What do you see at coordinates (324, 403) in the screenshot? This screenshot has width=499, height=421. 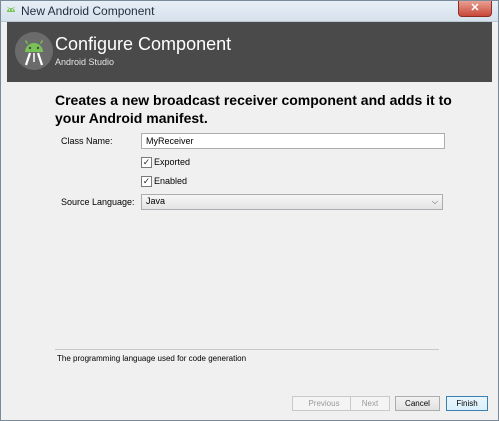 I see `previous-button: Previous` at bounding box center [324, 403].